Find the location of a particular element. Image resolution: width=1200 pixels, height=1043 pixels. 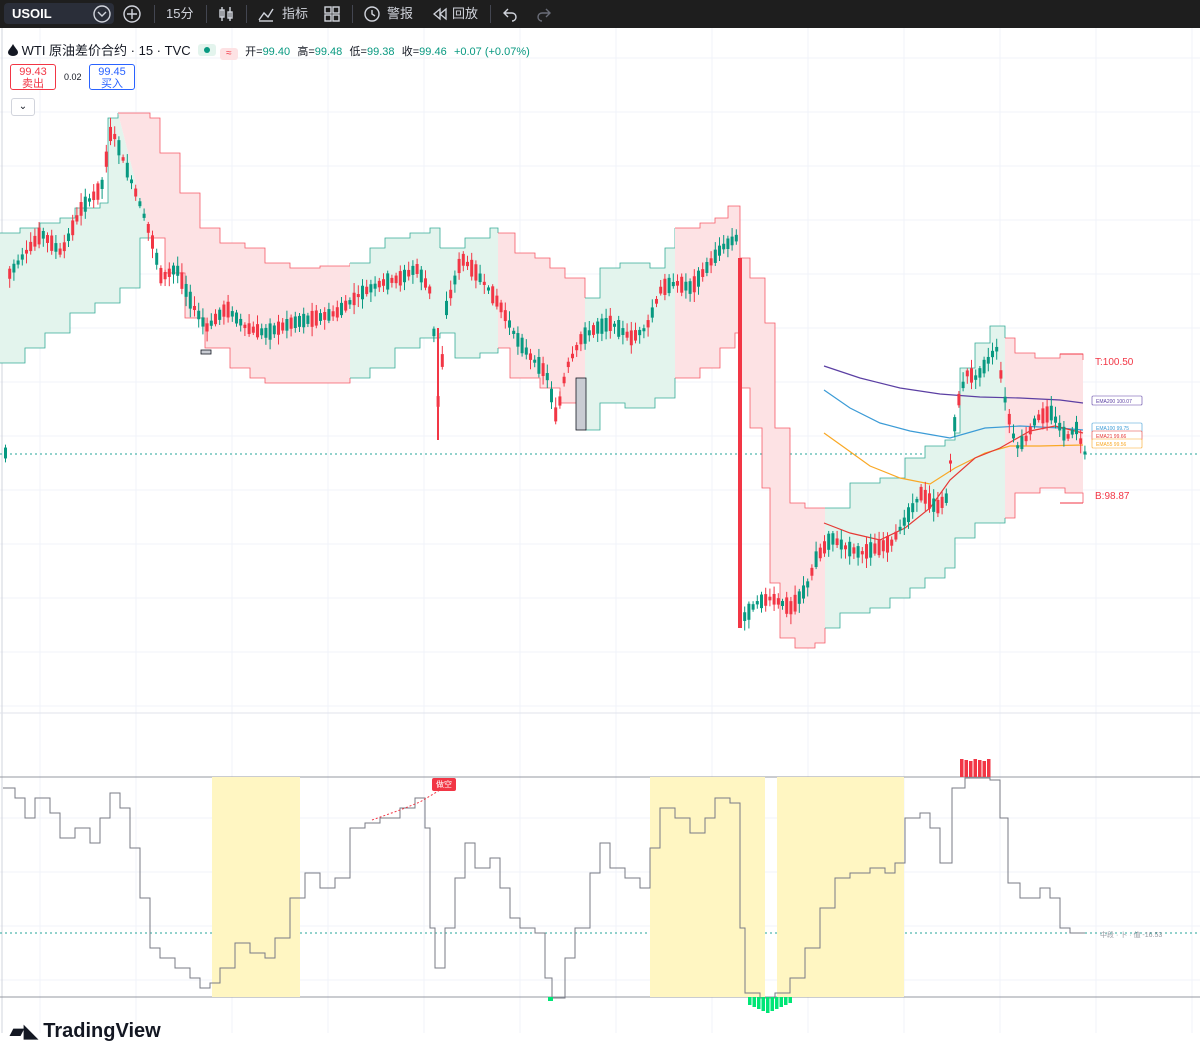

ema200-label: EMA200 100.07 is located at coordinates (1114, 402).